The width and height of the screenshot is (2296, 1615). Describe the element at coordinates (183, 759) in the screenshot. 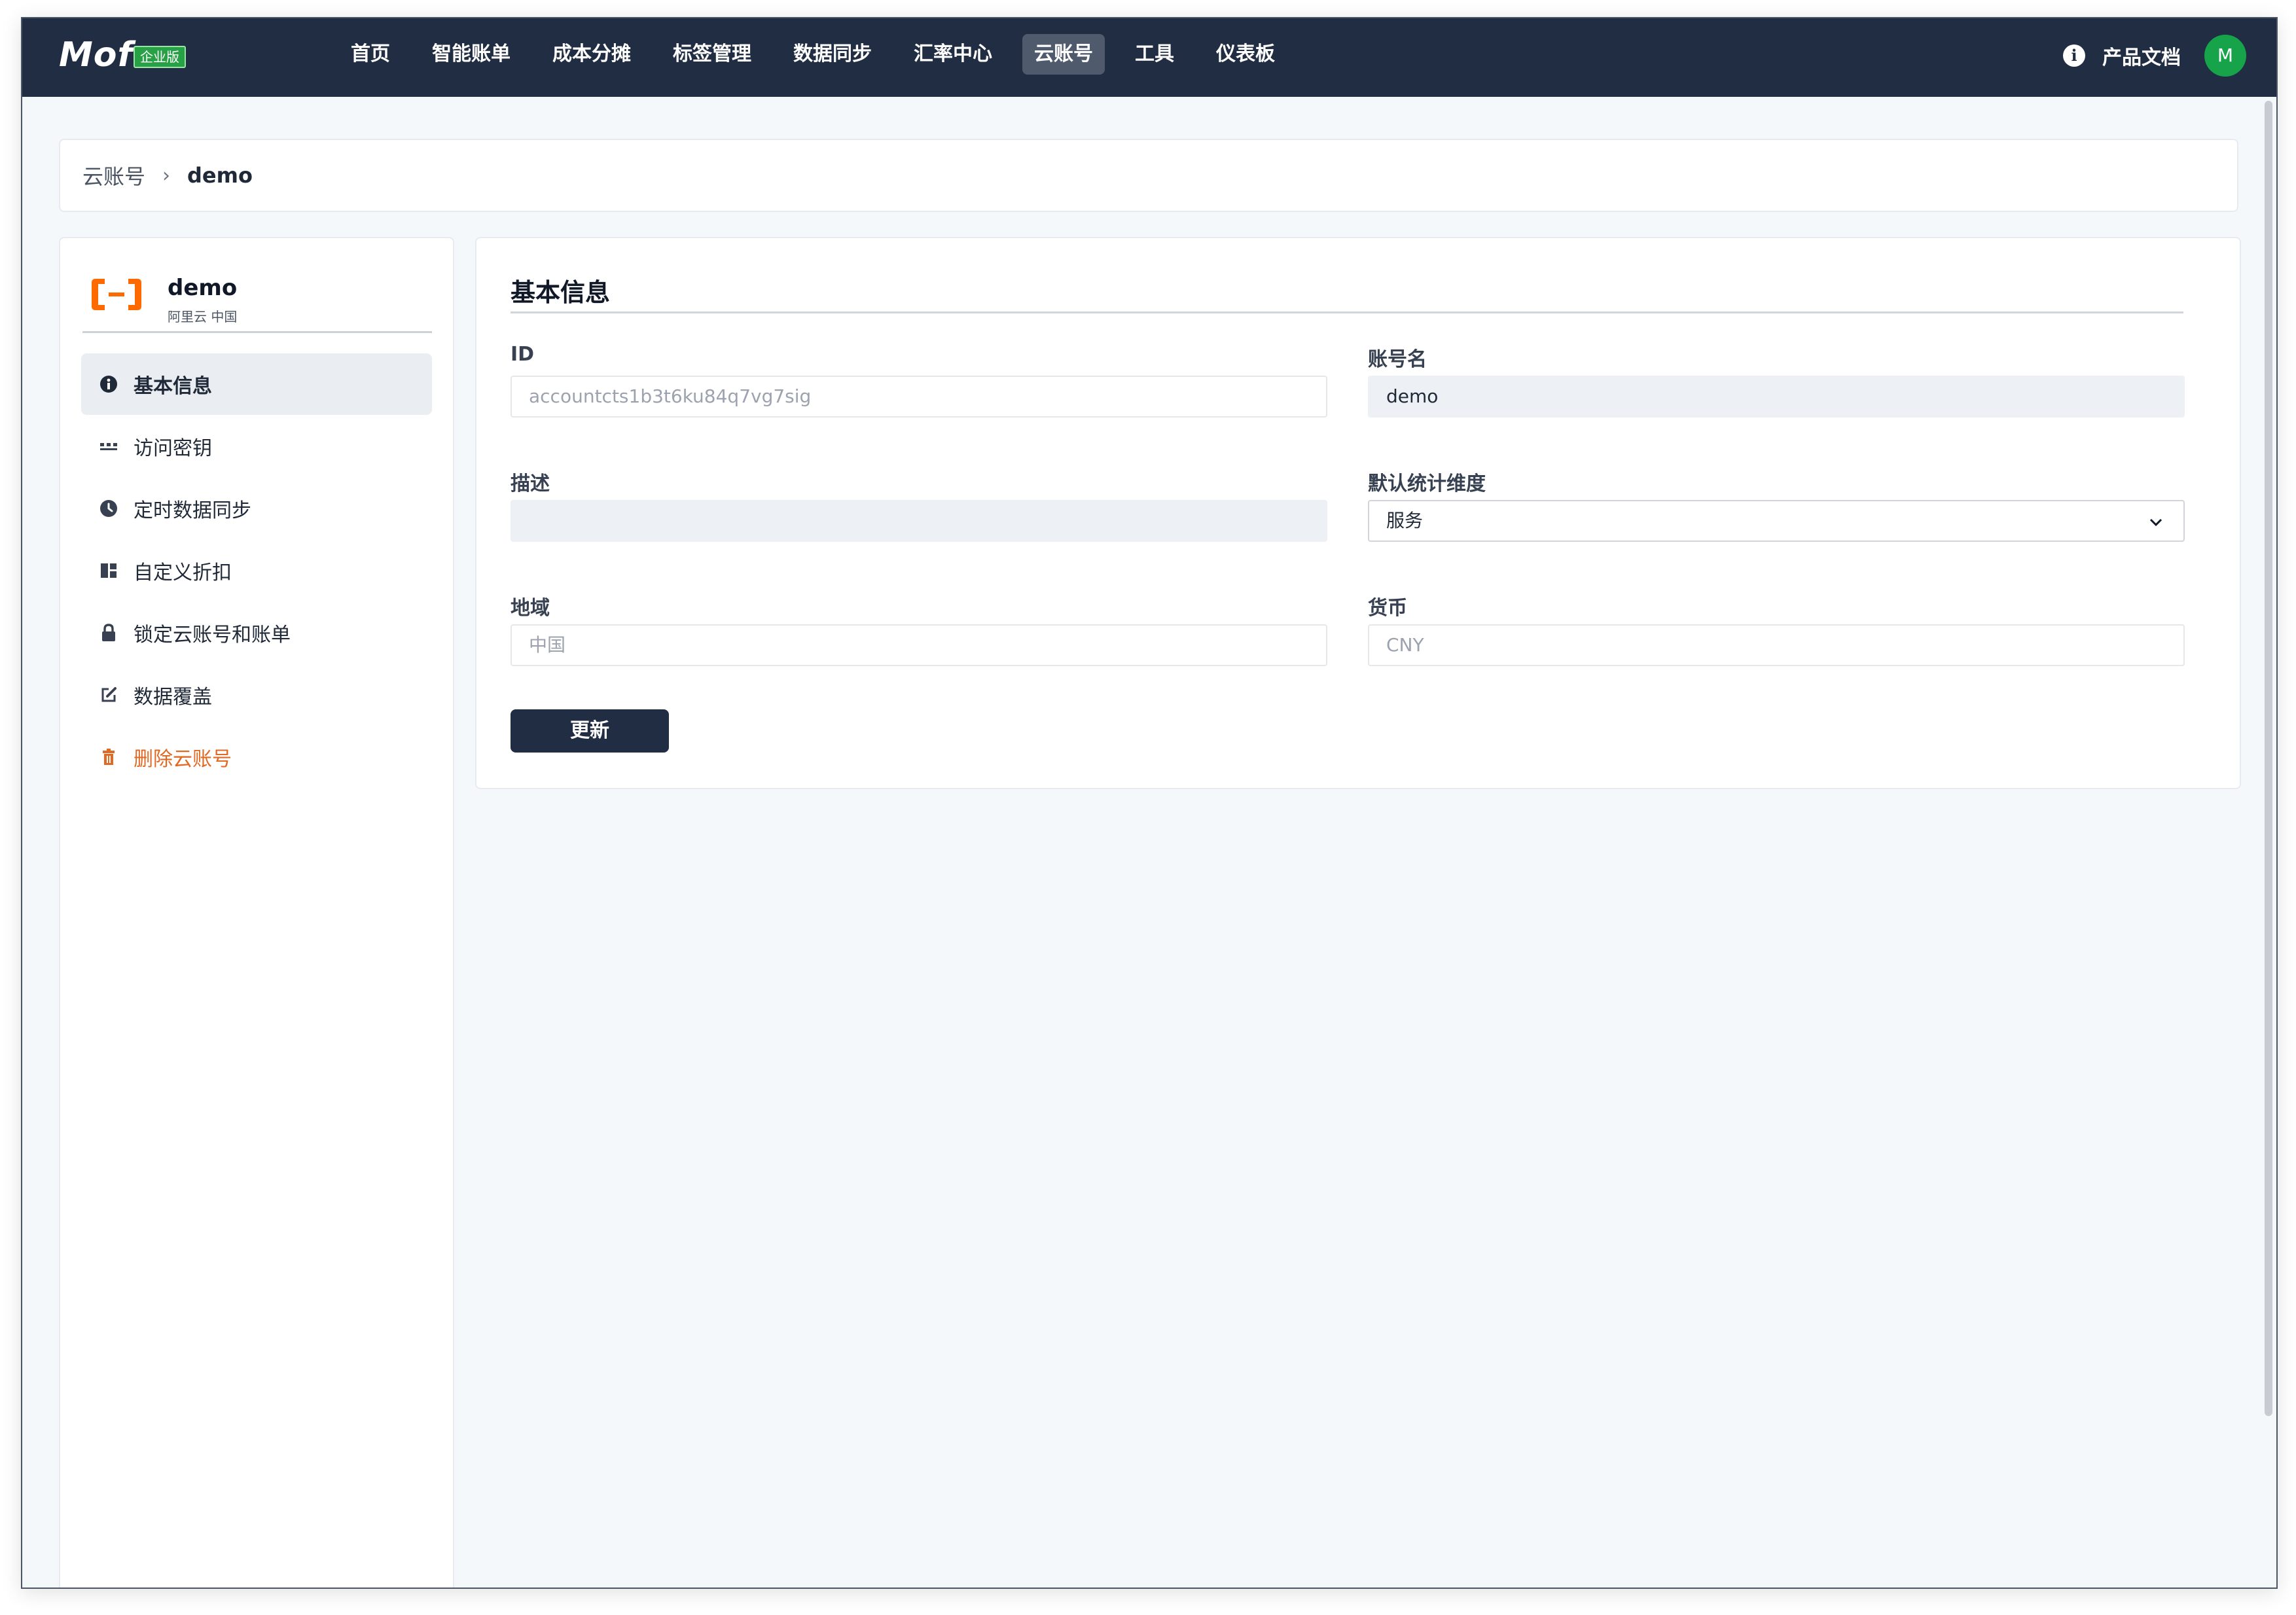

I see `sidebar-item-label: 删除云账号` at that location.